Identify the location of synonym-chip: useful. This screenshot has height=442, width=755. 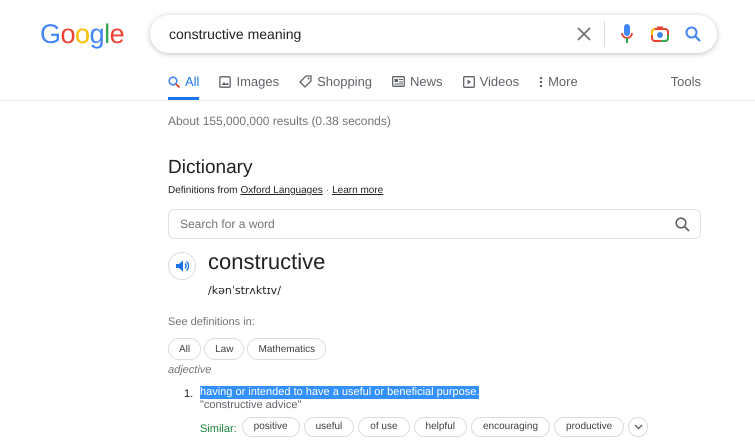
(329, 426).